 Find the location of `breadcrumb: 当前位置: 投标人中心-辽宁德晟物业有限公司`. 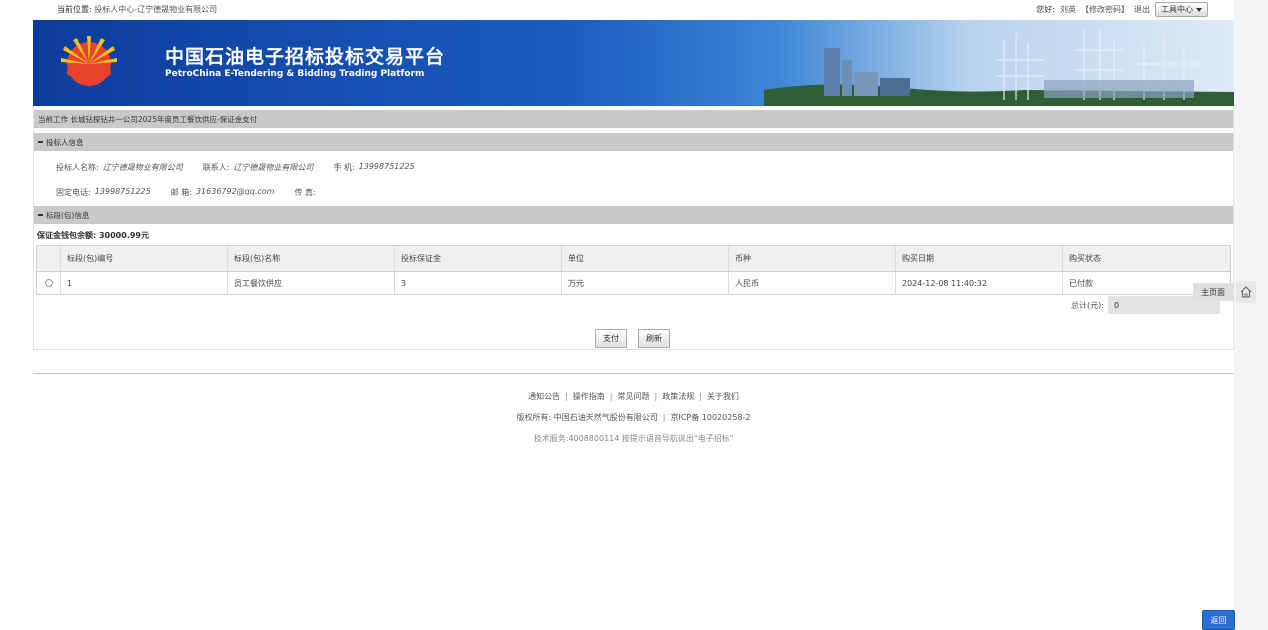

breadcrumb: 当前位置: 投标人中心-辽宁德晟物业有限公司 is located at coordinates (137, 9).